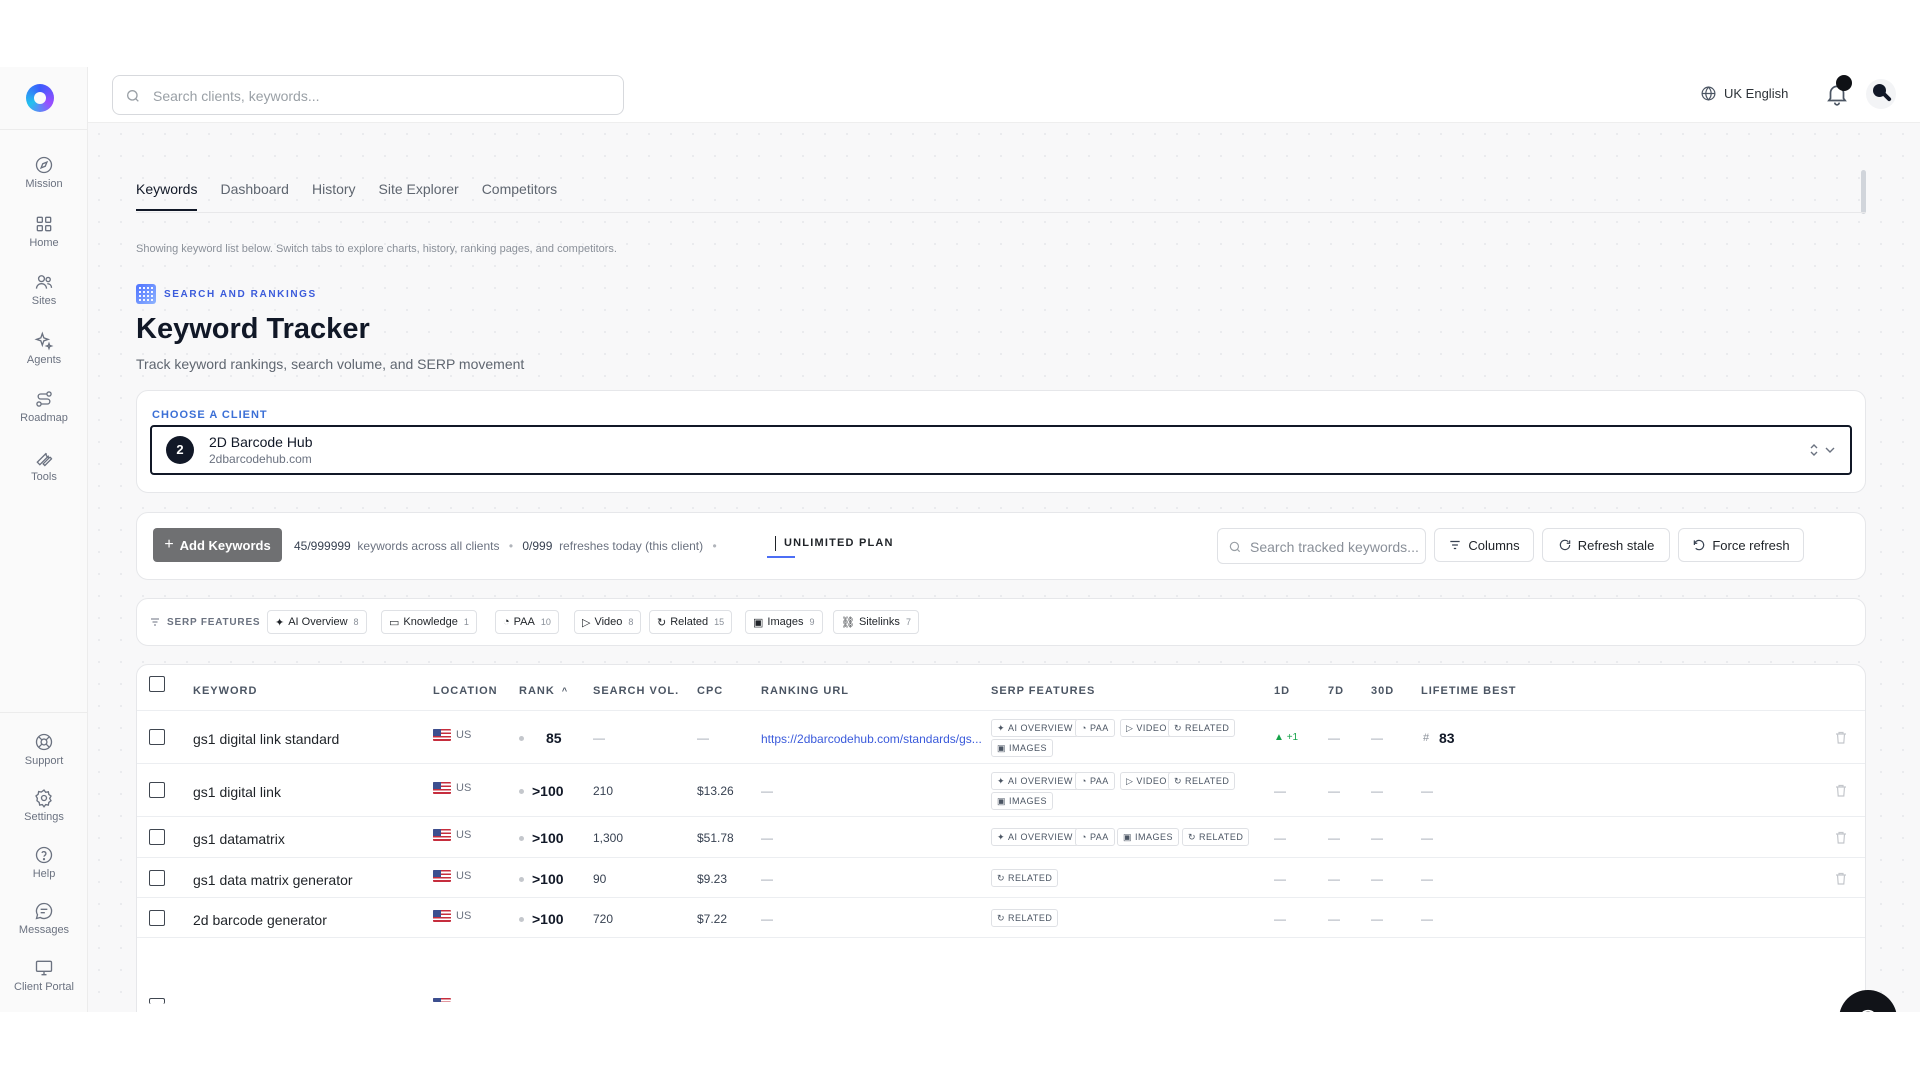 The image size is (1920, 1080). I want to click on gear-icon, so click(43, 798).